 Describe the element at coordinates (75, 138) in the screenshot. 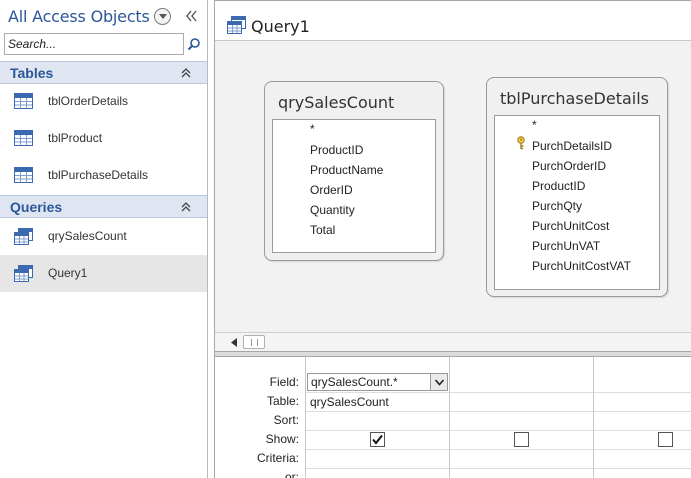

I see `nav-item-label: tblProduct` at that location.